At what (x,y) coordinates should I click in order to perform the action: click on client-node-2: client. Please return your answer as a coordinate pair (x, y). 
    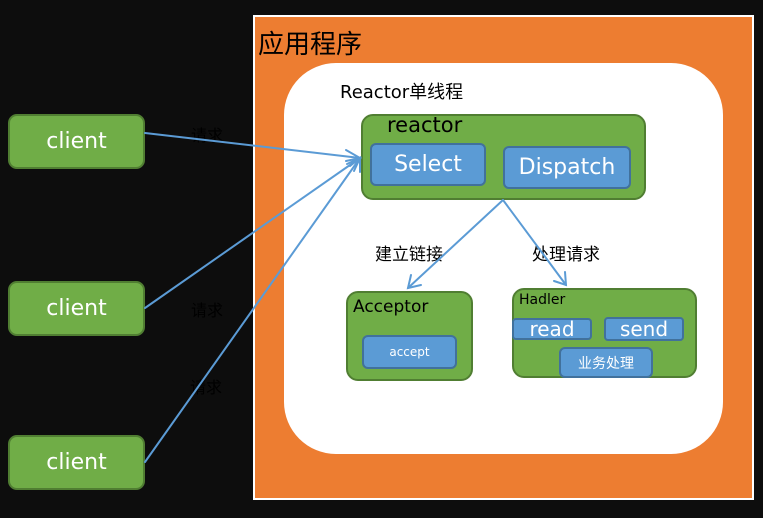
    Looking at the image, I should click on (76, 308).